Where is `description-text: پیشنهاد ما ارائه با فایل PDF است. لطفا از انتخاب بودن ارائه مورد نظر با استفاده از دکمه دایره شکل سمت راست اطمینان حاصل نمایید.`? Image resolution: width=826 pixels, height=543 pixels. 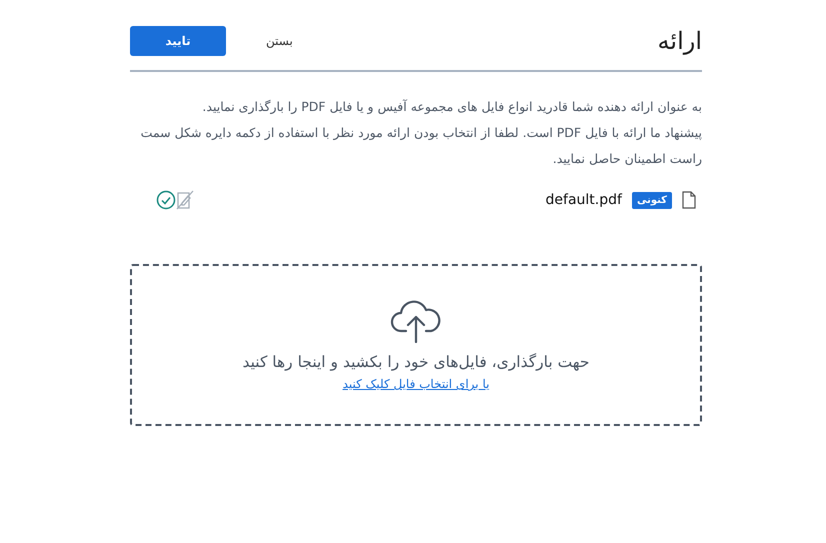
description-text: پیشنهاد ما ارائه با فایل PDF است. لطفا از انتخاب بودن ارائه مورد نظر با استفاده از دکمه دایره شکل سمت راست اطمینان حاصل نمایید. is located at coordinates (421, 146).